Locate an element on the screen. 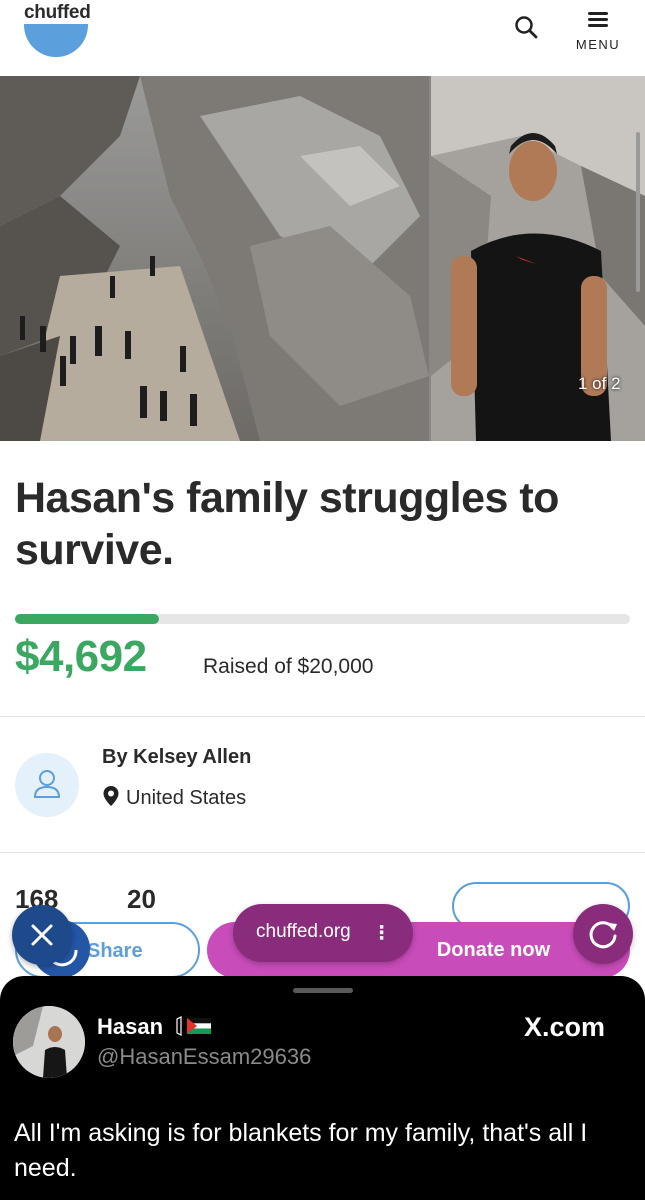  reload-icon is located at coordinates (603, 935).